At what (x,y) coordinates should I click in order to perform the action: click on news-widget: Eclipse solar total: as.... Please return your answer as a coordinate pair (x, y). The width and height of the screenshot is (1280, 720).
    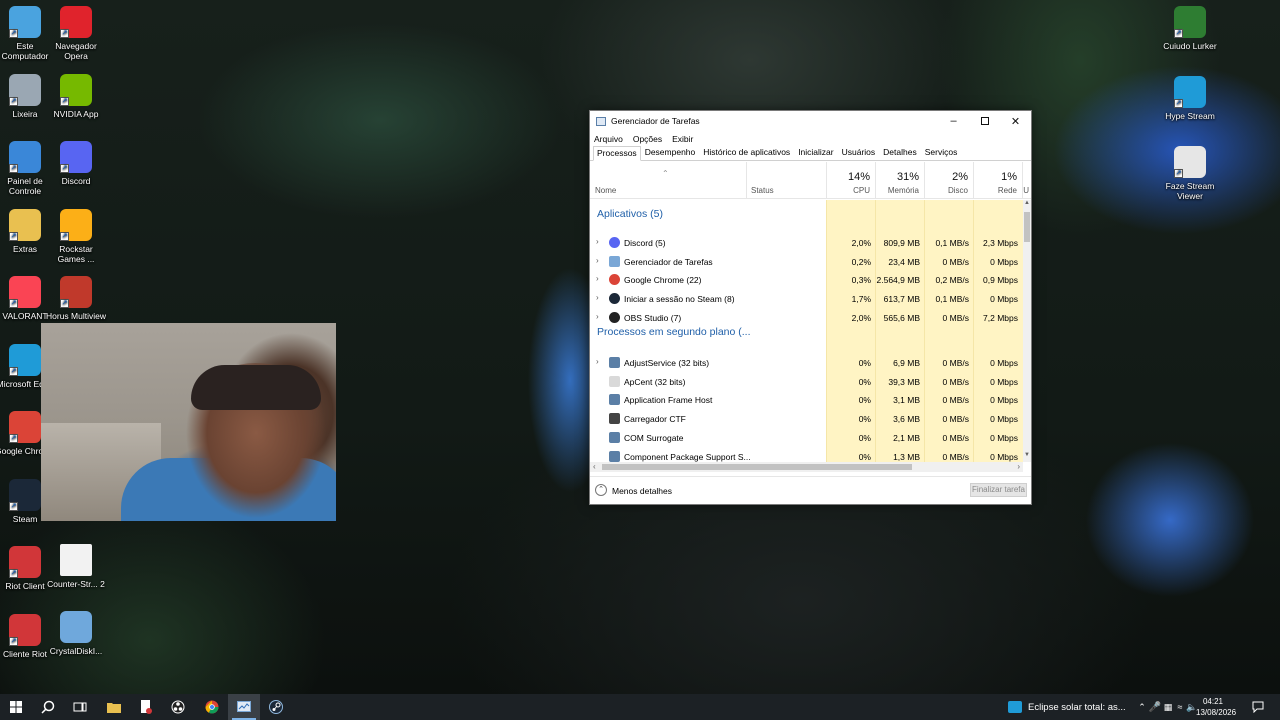
    Looking at the image, I should click on (1067, 707).